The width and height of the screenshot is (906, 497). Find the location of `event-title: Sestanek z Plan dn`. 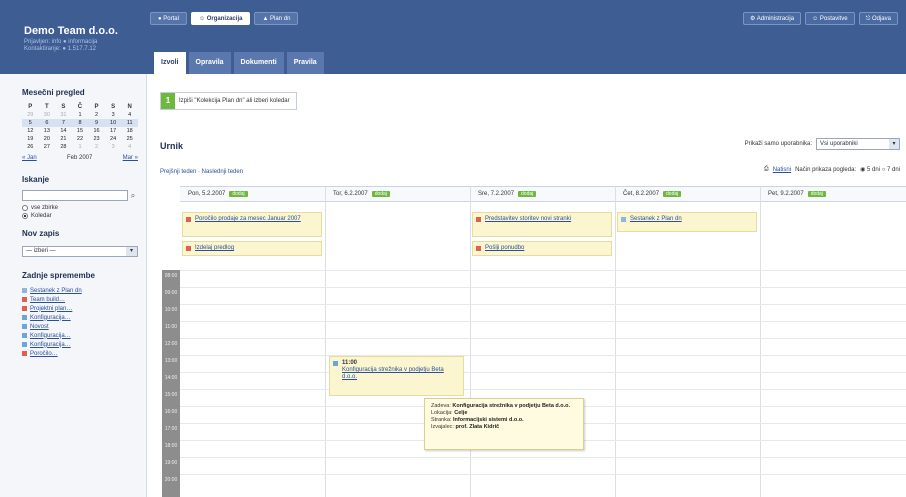

event-title: Sestanek z Plan dn is located at coordinates (656, 219).